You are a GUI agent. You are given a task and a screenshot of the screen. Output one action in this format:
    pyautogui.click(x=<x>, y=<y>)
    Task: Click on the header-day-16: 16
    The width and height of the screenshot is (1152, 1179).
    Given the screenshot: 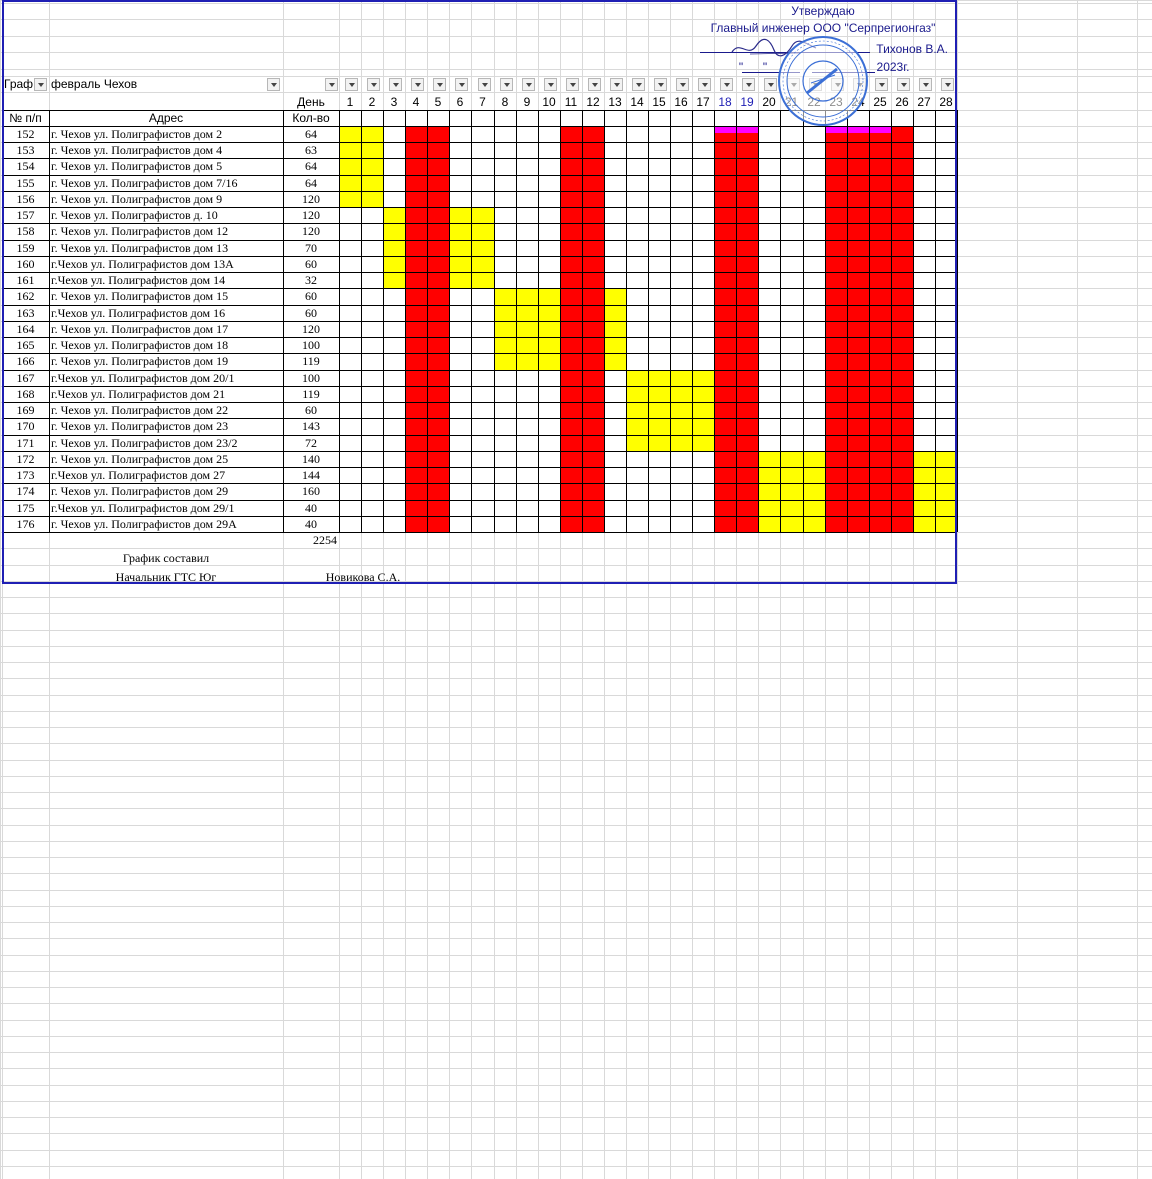 What is the action you would take?
    pyautogui.click(x=681, y=102)
    